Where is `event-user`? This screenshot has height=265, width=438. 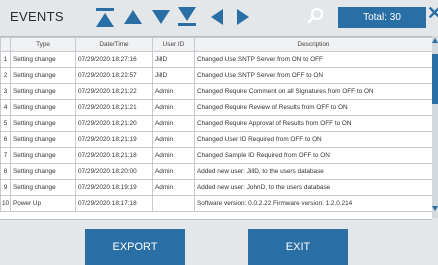
event-user is located at coordinates (173, 203).